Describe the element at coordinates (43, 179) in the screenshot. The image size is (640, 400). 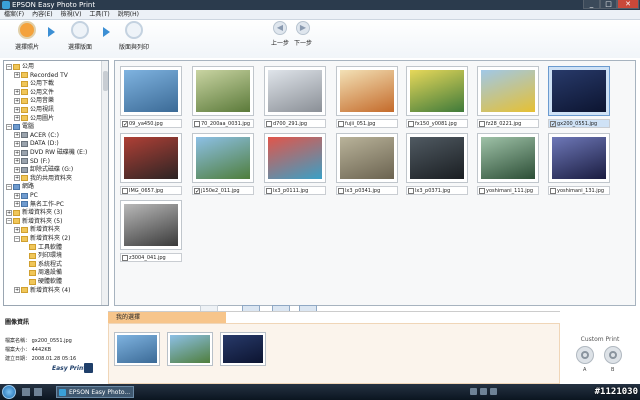
I see `tree-node: + 我的共用資料夾` at that location.